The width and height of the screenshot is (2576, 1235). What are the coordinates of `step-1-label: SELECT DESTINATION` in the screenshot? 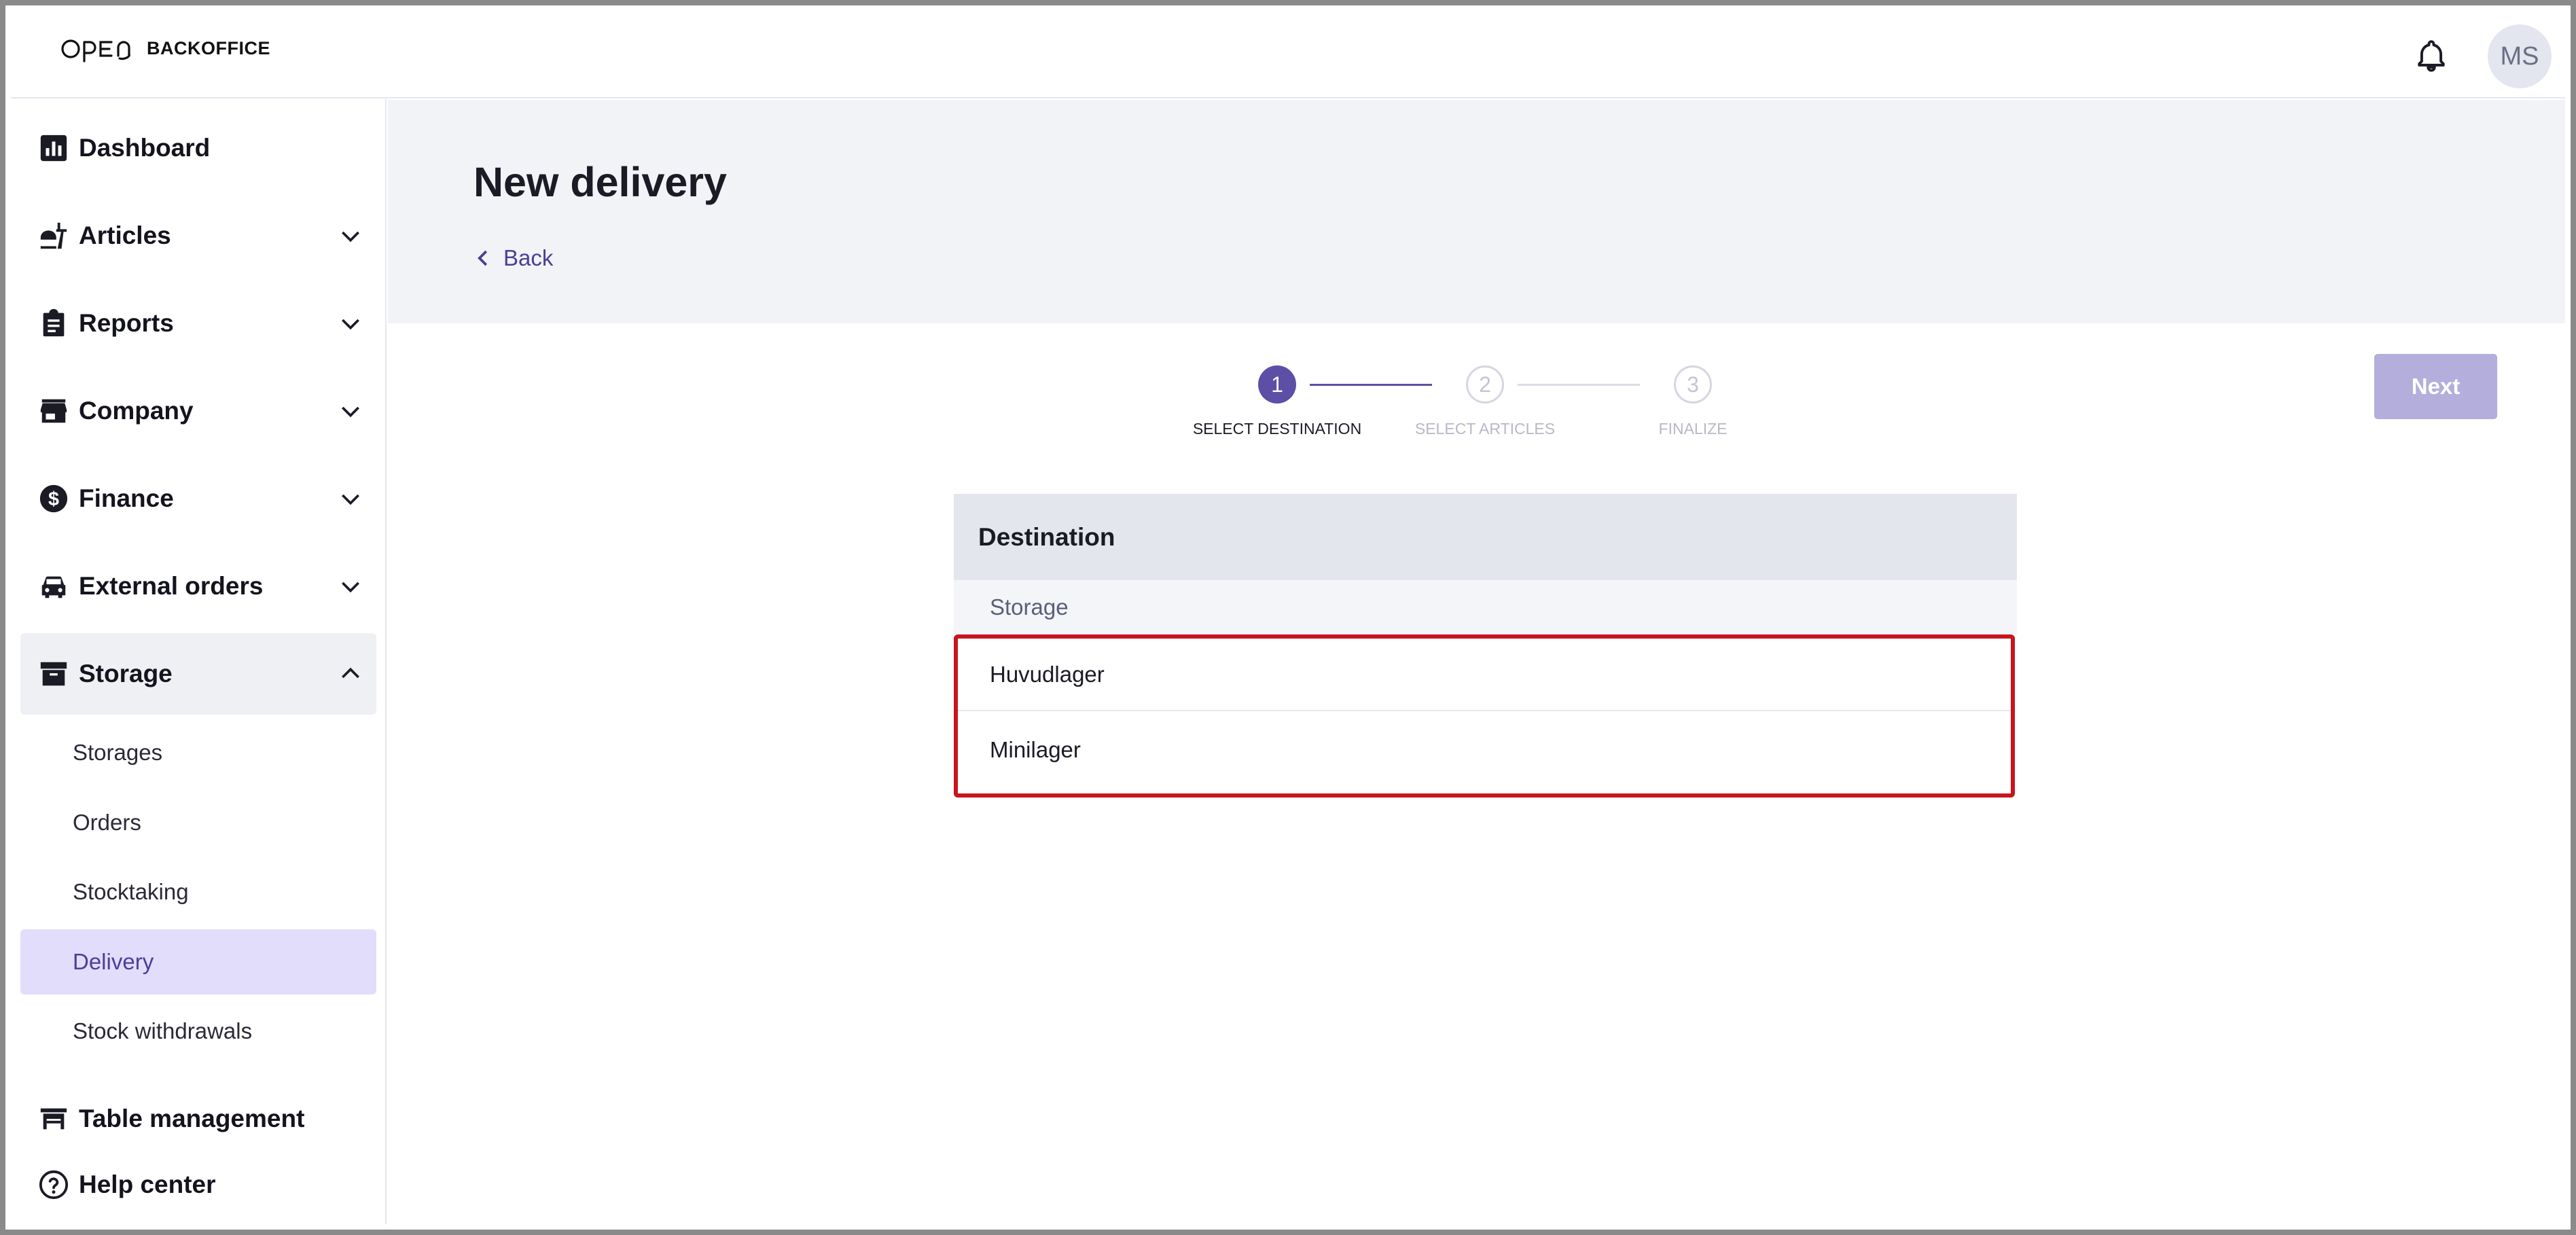 It's located at (1277, 429).